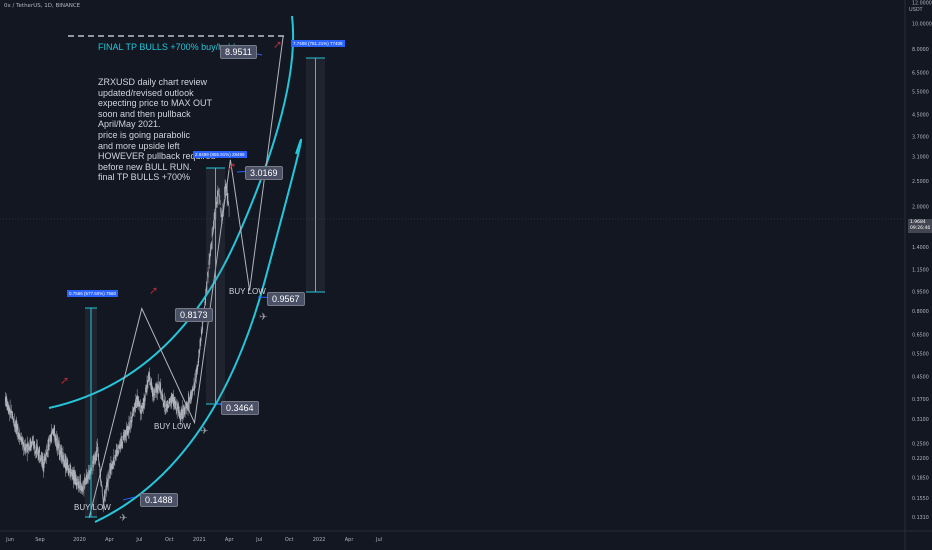  What do you see at coordinates (920, 73) in the screenshot?
I see `y-tick-label-4: 6.5000` at bounding box center [920, 73].